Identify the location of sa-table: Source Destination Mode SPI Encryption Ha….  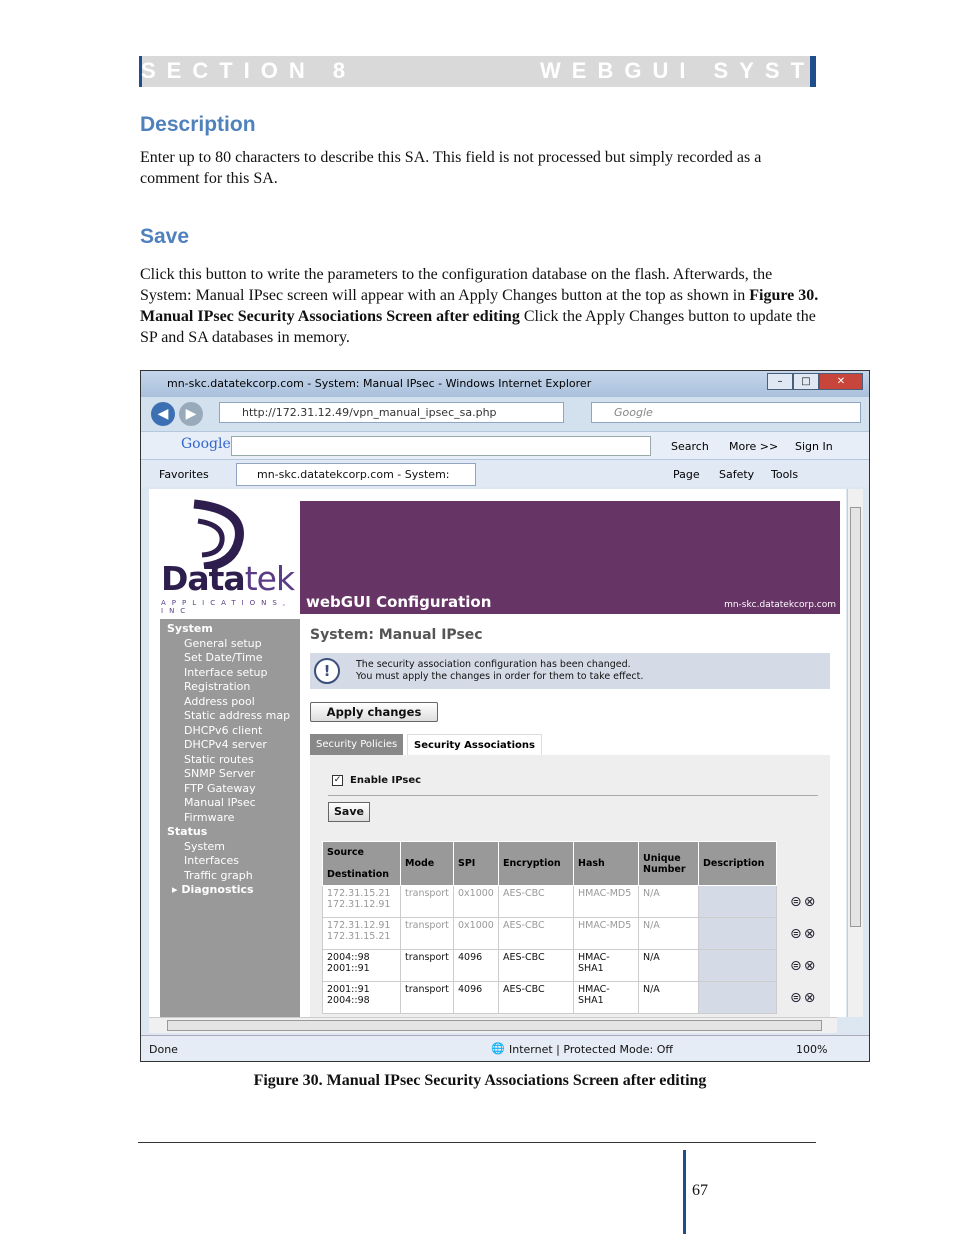
(549, 927).